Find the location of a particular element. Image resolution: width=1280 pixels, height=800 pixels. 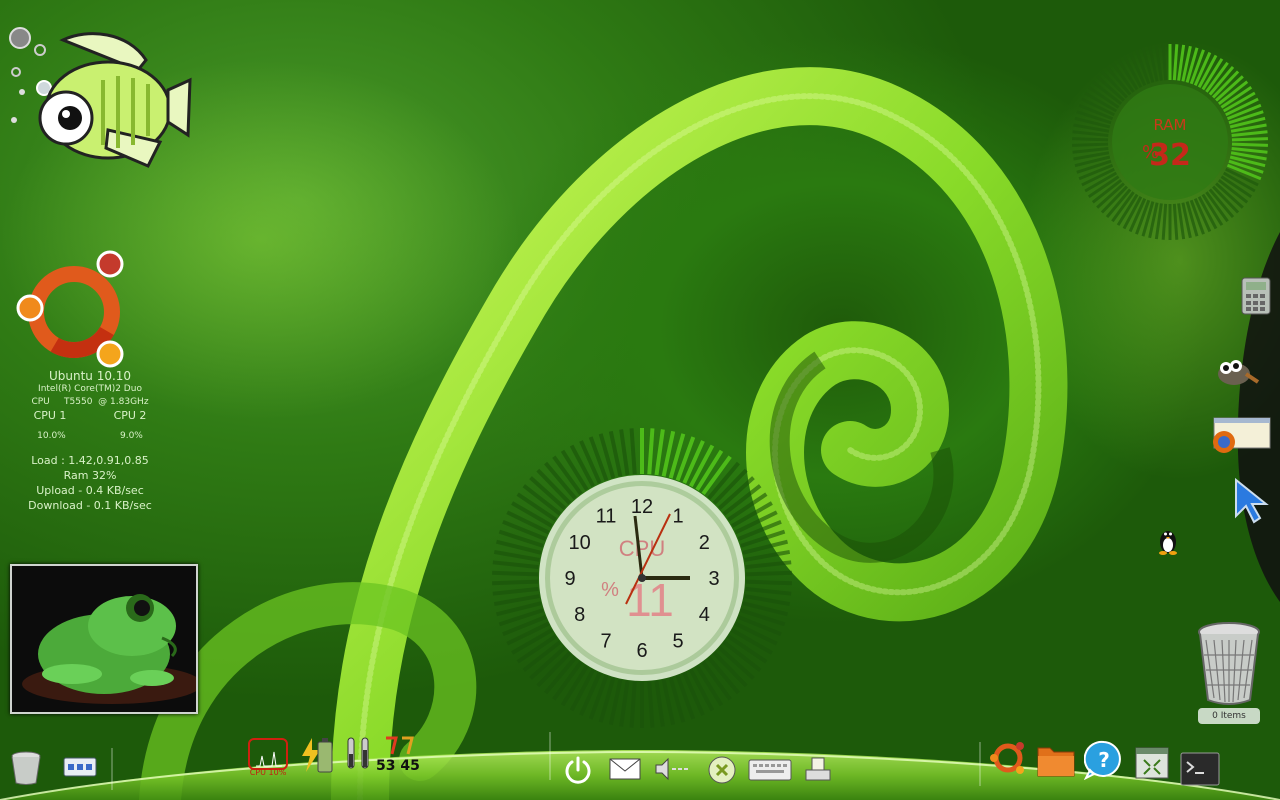

clock-numeral: 1 is located at coordinates (677, 517).